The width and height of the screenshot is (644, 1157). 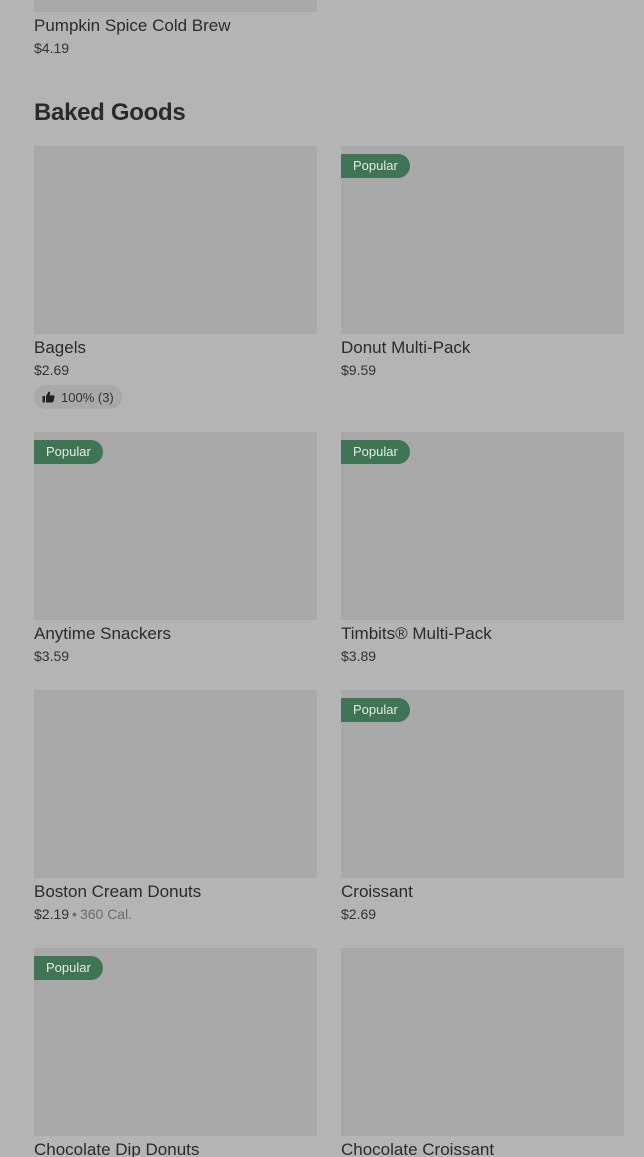 I want to click on section-title: Baked Goods, so click(x=110, y=112).